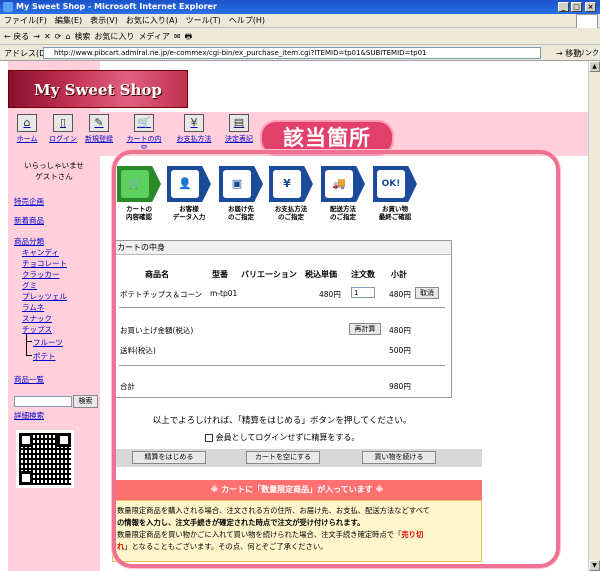 The width and height of the screenshot is (600, 571). I want to click on search-input, so click(43, 401).